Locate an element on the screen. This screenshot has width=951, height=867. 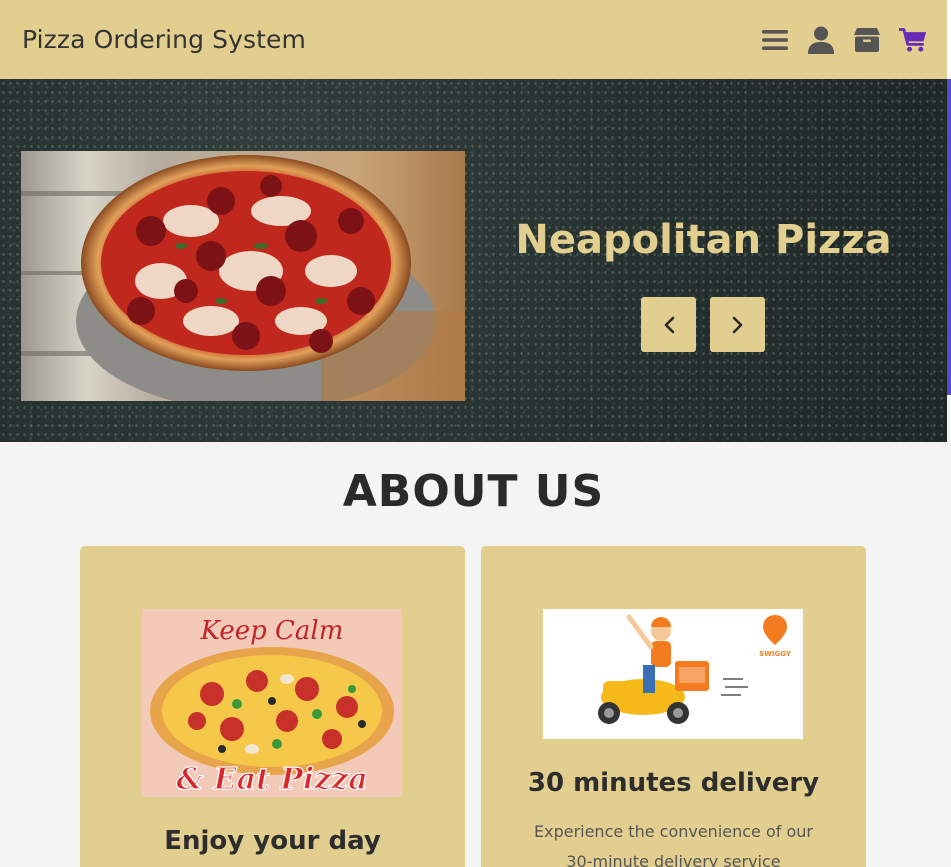
user-icon is located at coordinates (821, 40).